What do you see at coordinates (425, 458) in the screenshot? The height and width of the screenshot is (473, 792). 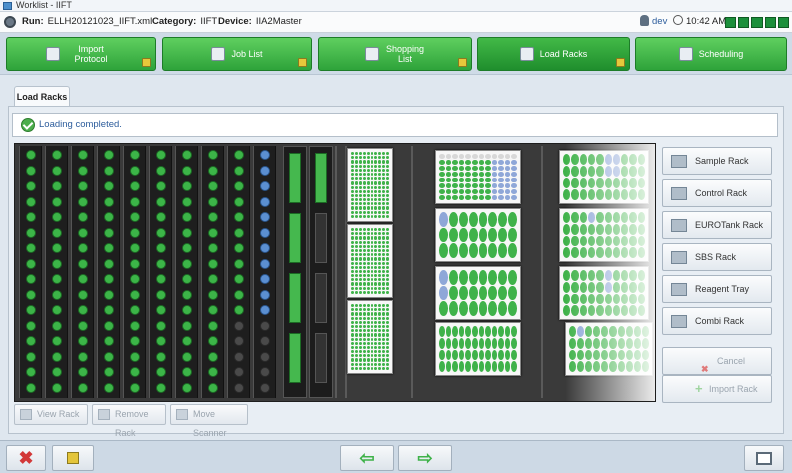 I see `next-button: ⇨` at bounding box center [425, 458].